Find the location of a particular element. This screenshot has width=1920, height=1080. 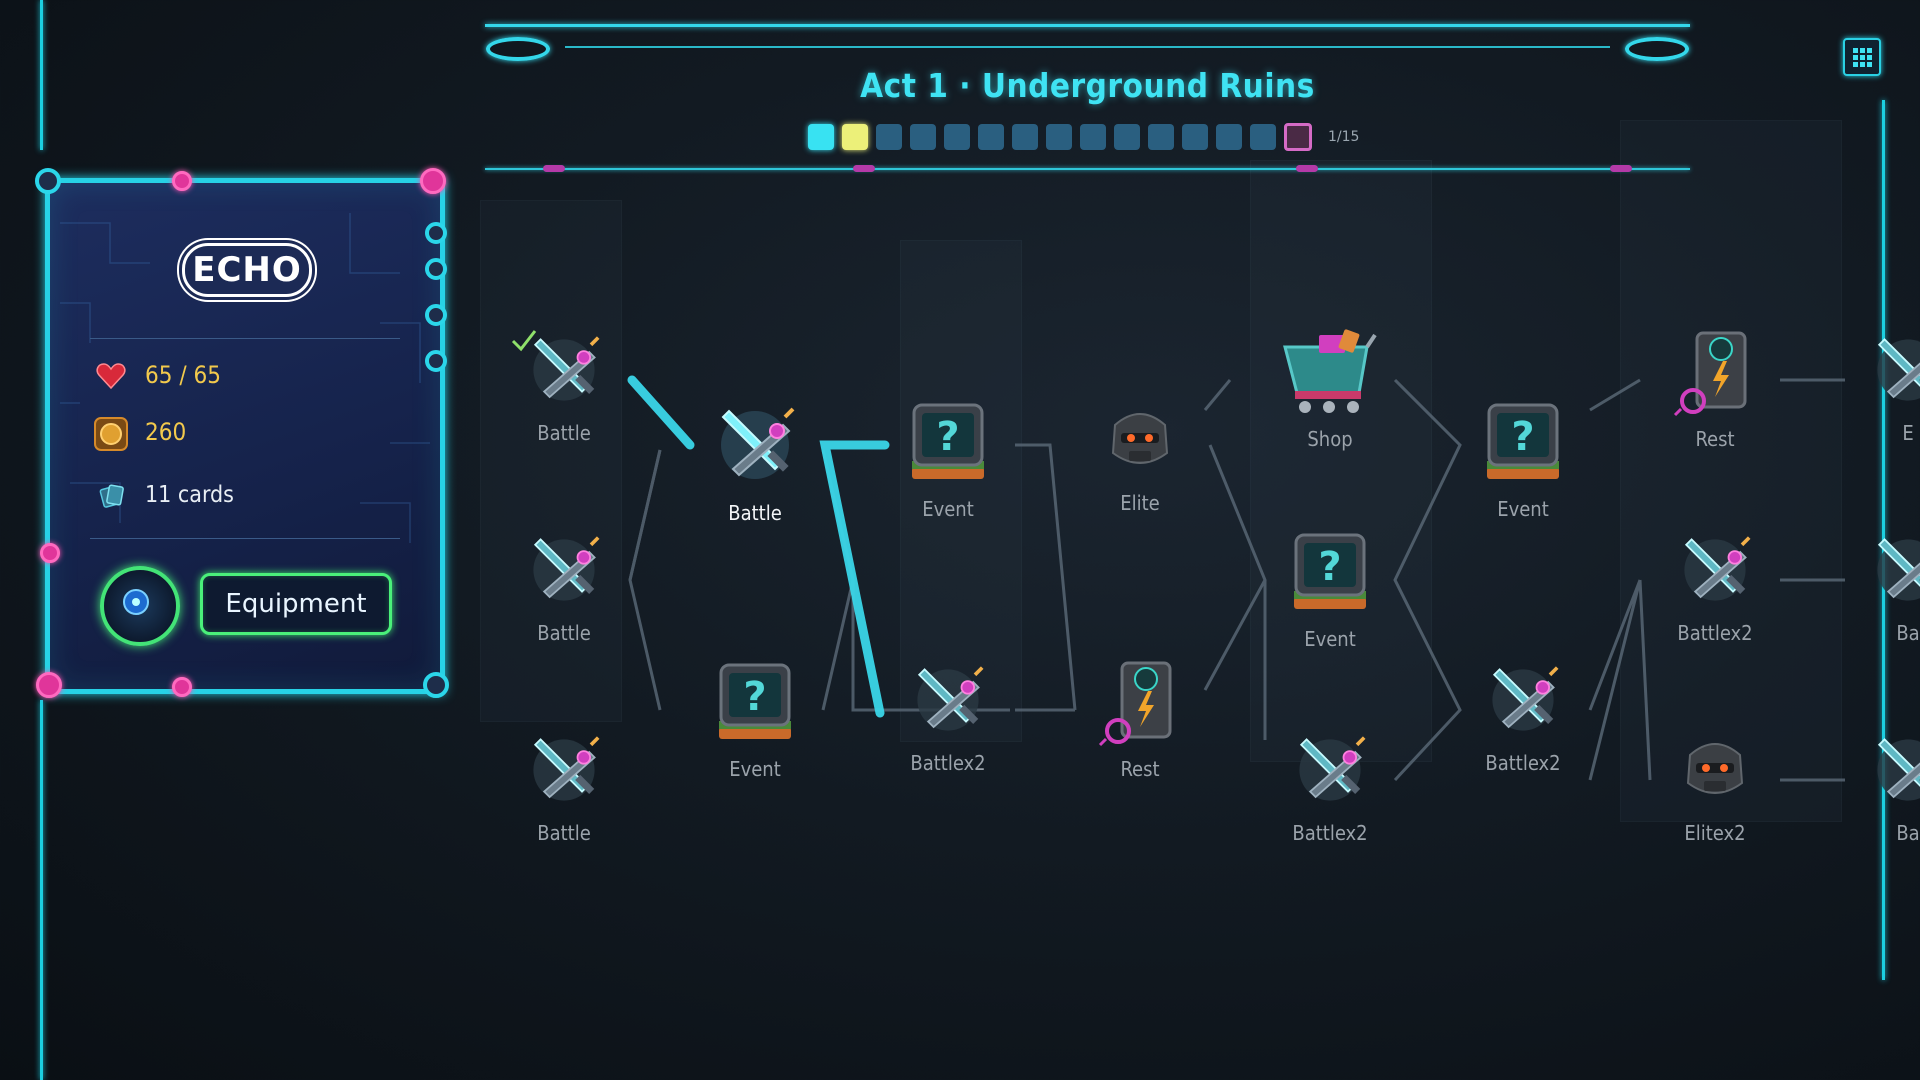

map-node-battle: E is located at coordinates (1886, 385).